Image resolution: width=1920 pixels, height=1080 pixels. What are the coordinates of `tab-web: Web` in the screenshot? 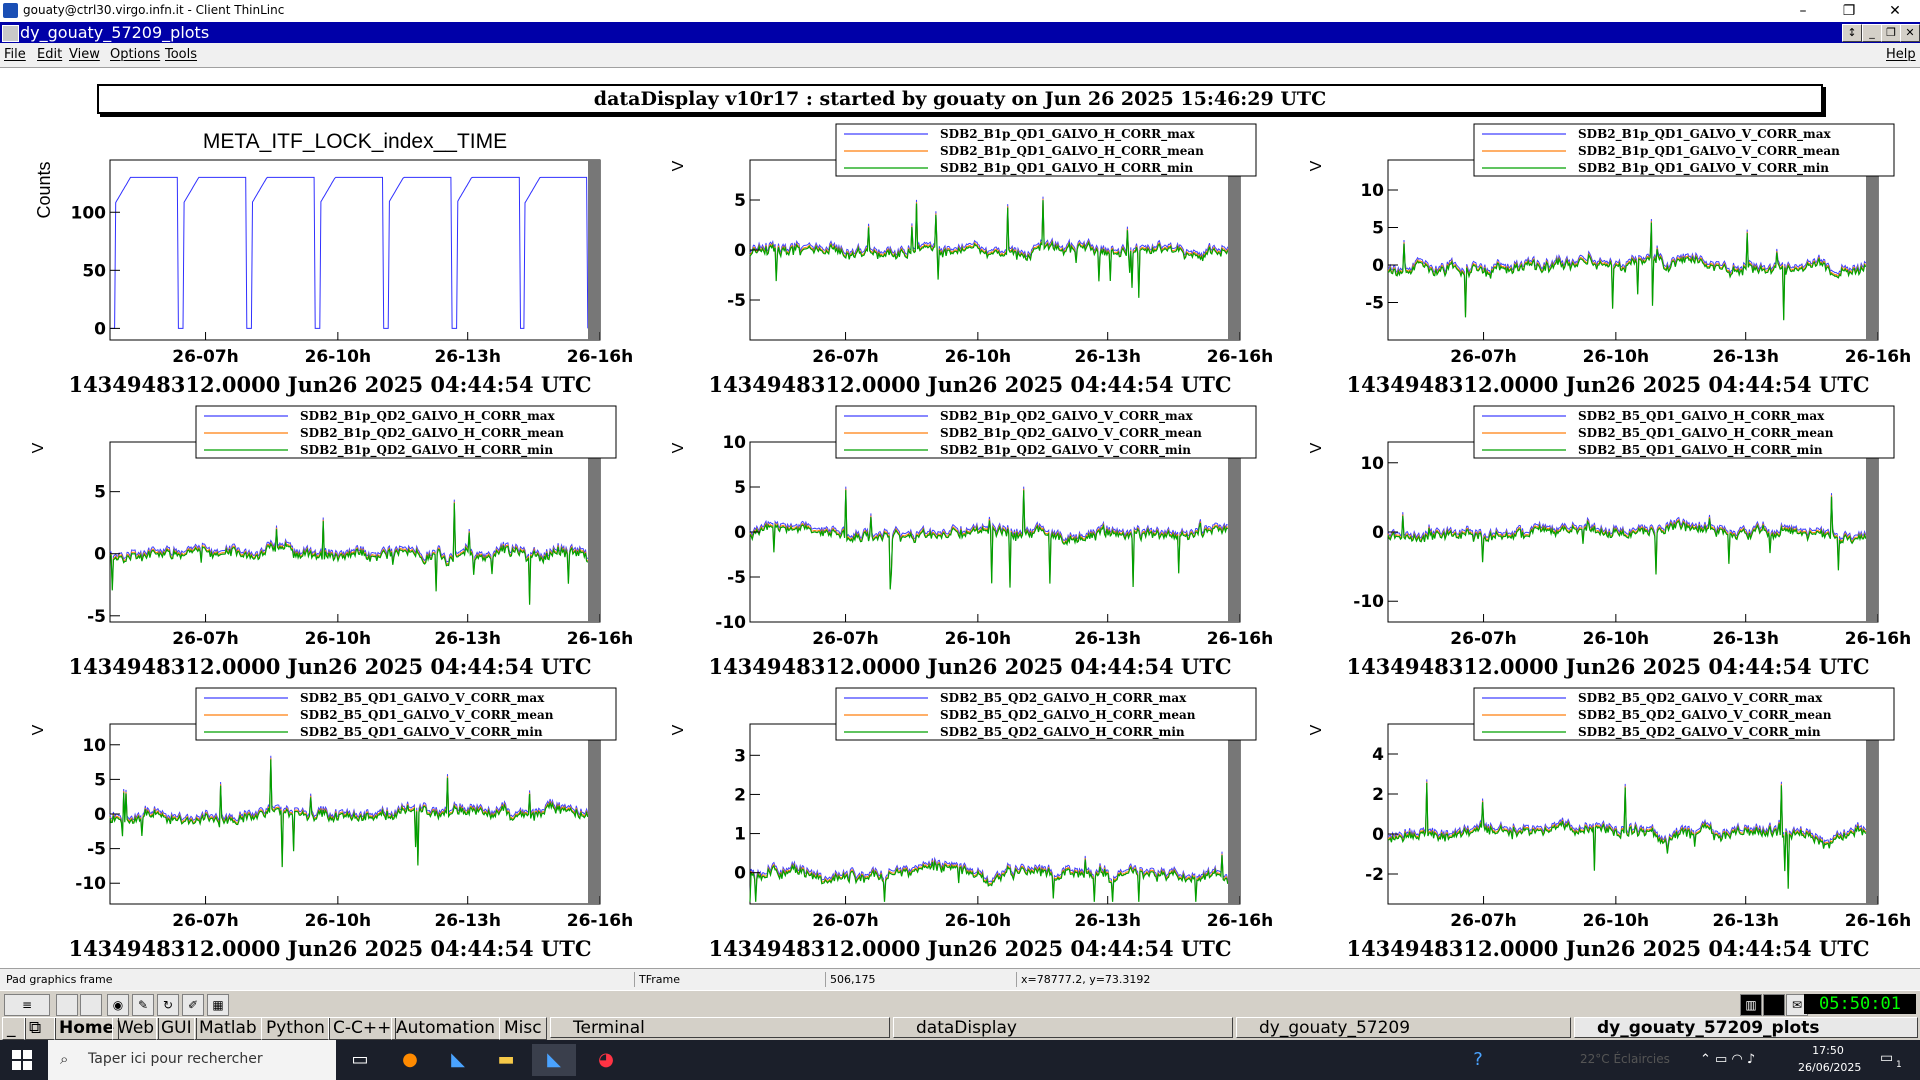 It's located at (136, 1028).